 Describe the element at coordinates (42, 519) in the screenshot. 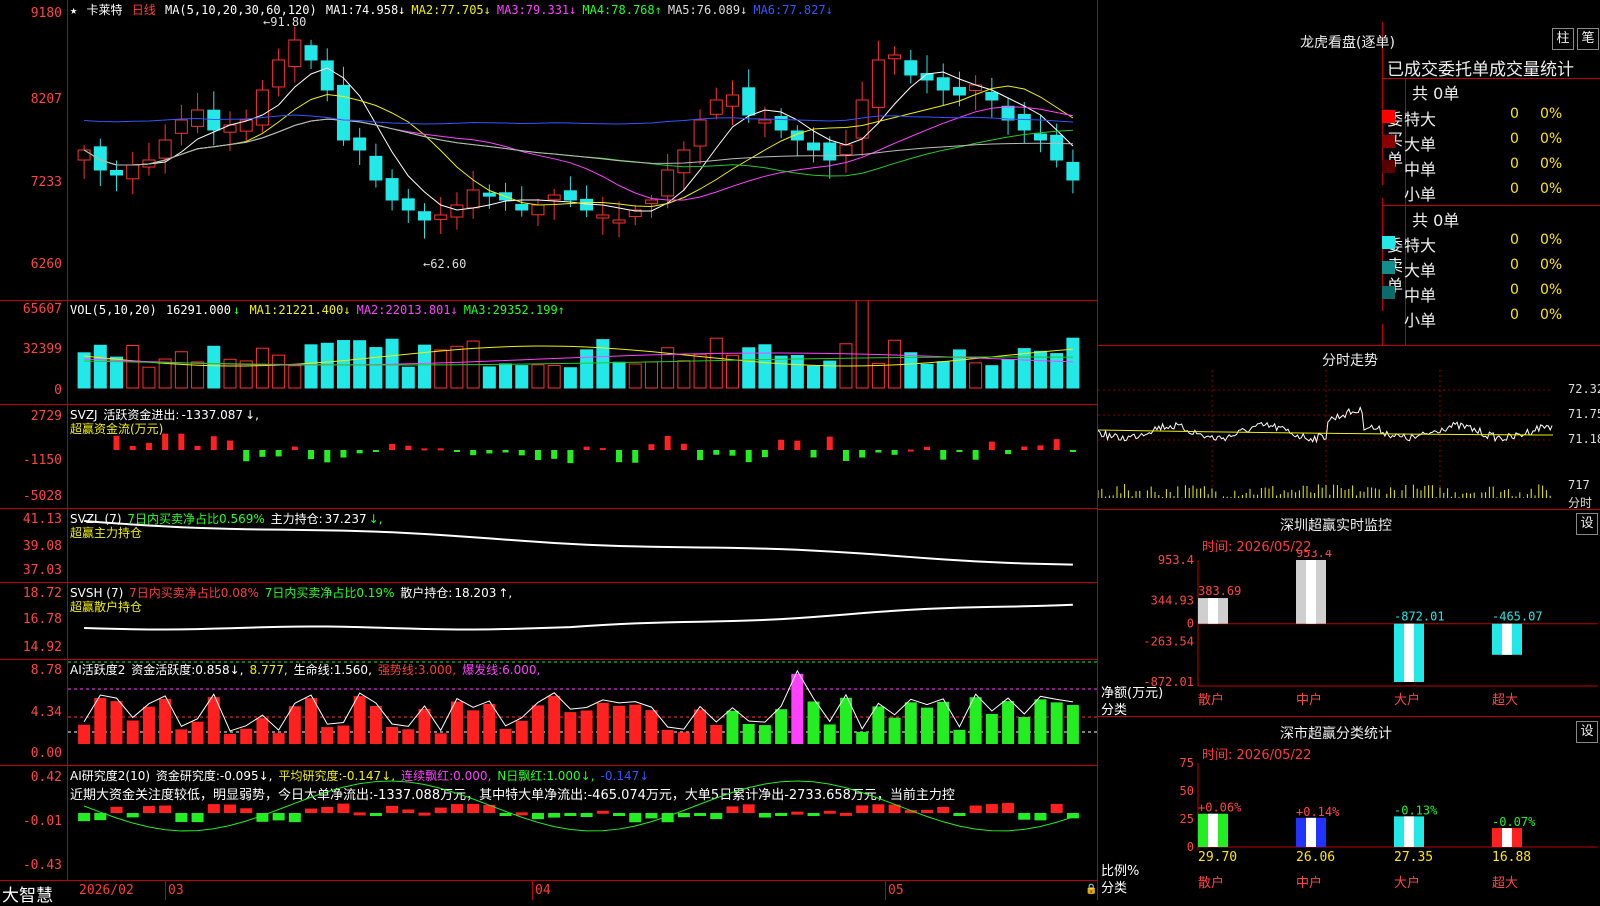

I see `y-axis-label: 41.13` at that location.